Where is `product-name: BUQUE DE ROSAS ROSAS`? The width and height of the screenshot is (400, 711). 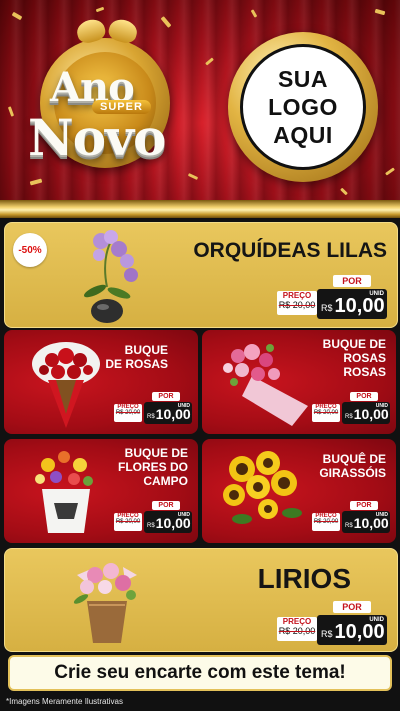 product-name: BUQUE DE ROSAS ROSAS is located at coordinates (354, 358).